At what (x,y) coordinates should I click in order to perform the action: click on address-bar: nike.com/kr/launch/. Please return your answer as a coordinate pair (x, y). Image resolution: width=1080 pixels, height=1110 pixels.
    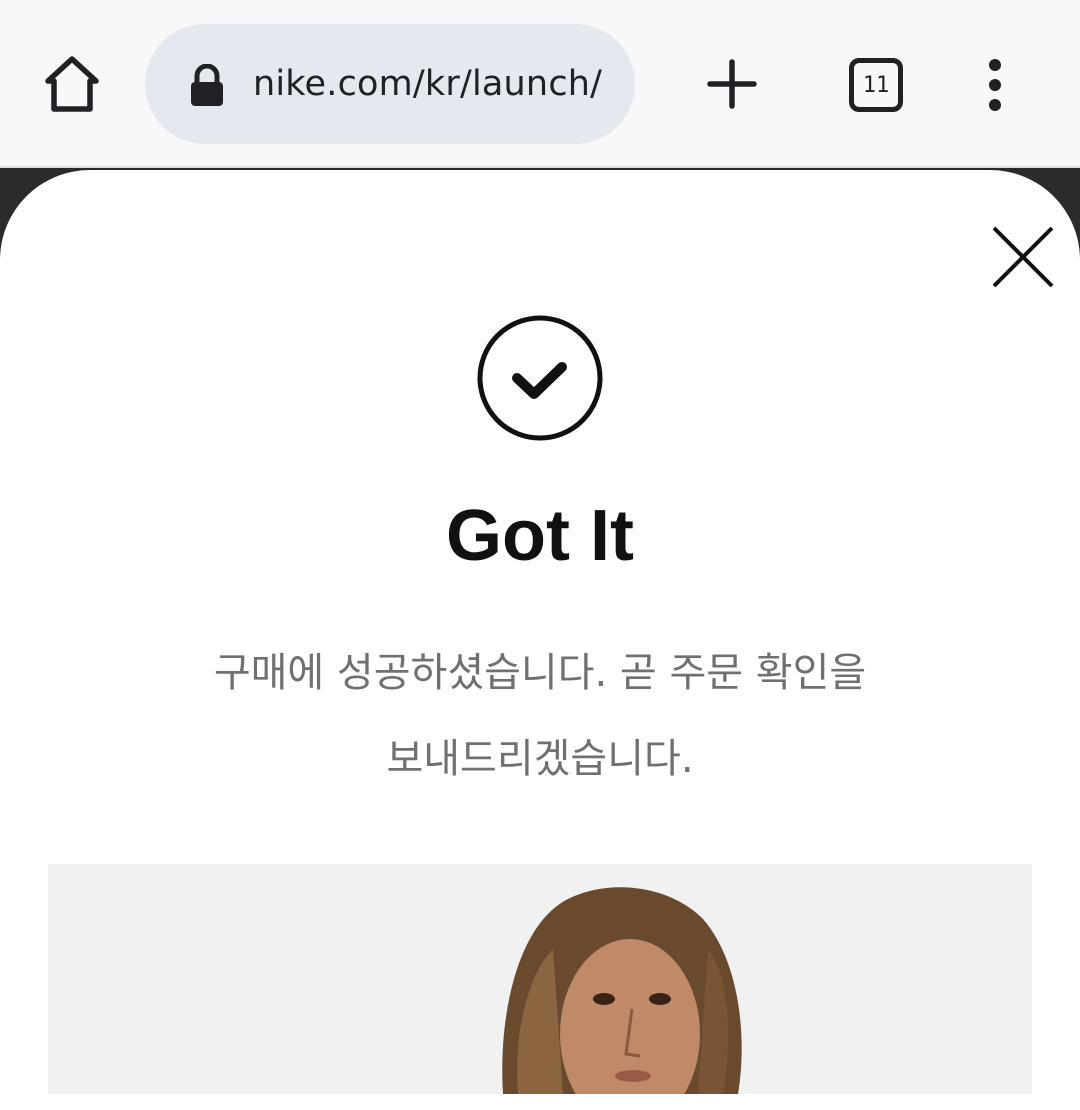
    Looking at the image, I should click on (390, 84).